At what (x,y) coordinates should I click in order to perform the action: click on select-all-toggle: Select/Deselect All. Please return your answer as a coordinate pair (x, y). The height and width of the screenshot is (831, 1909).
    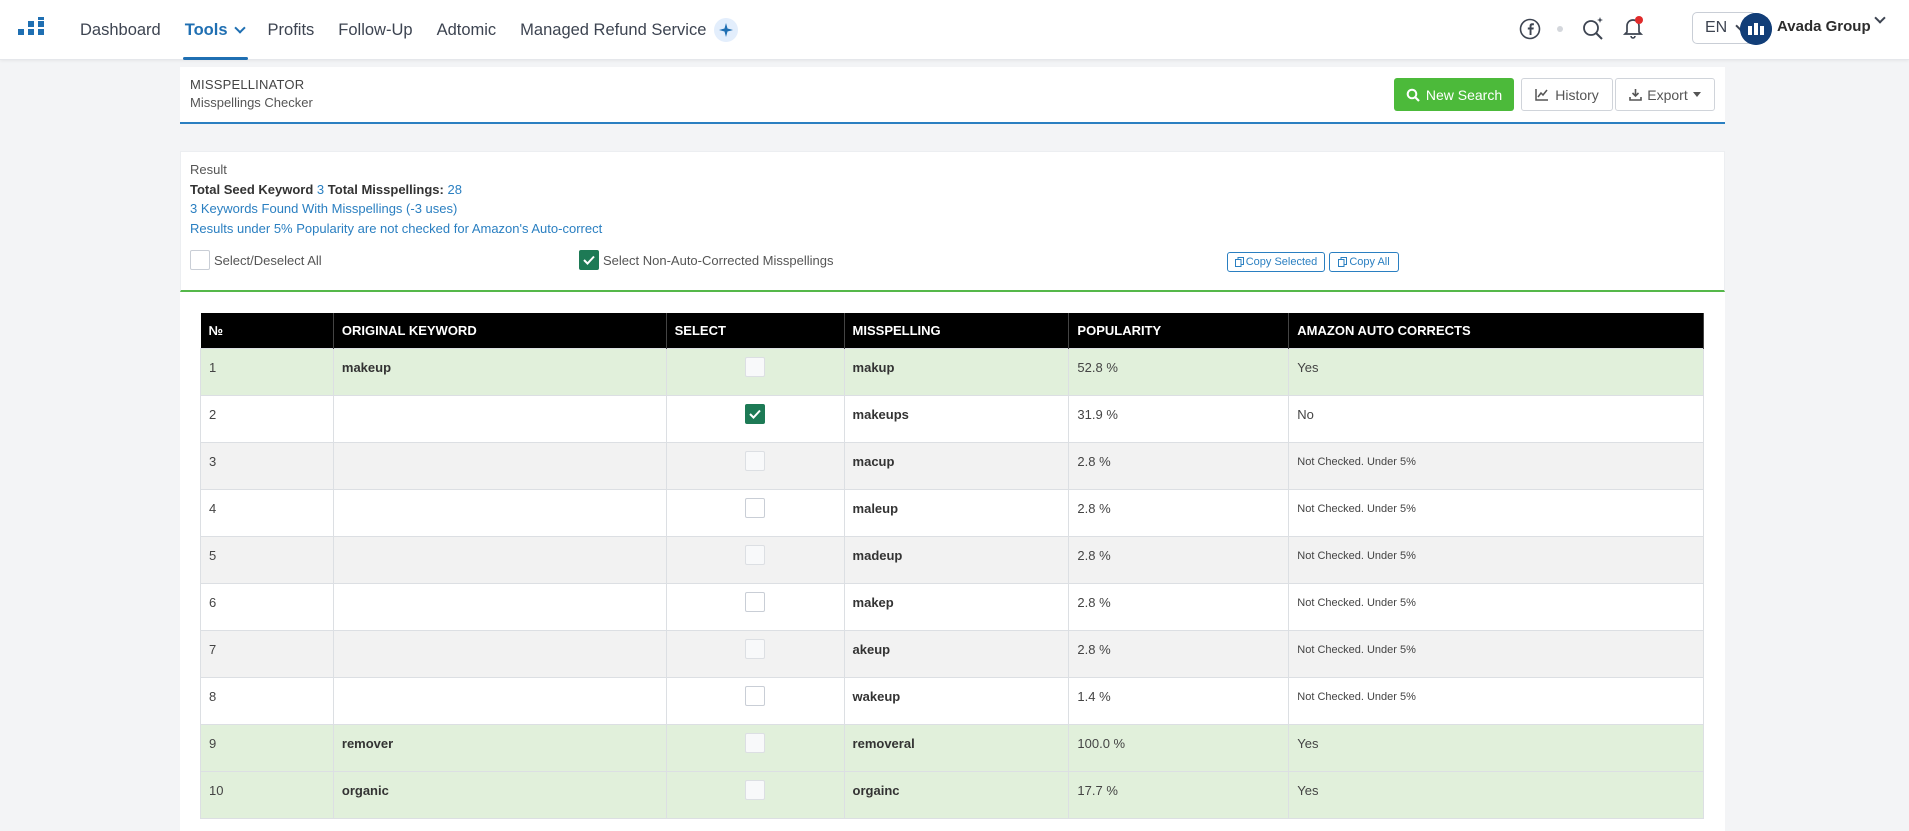
    Looking at the image, I should click on (256, 260).